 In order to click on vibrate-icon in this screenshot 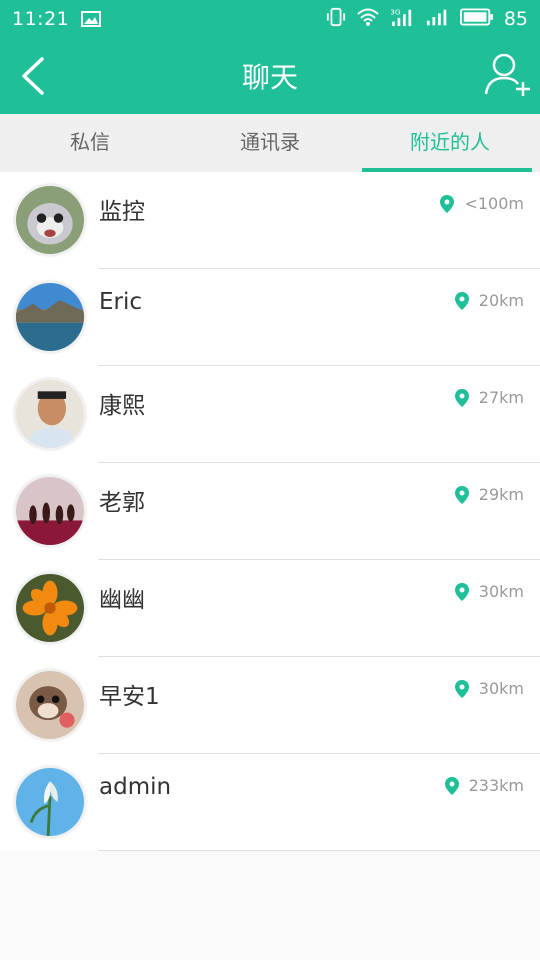, I will do `click(336, 19)`.